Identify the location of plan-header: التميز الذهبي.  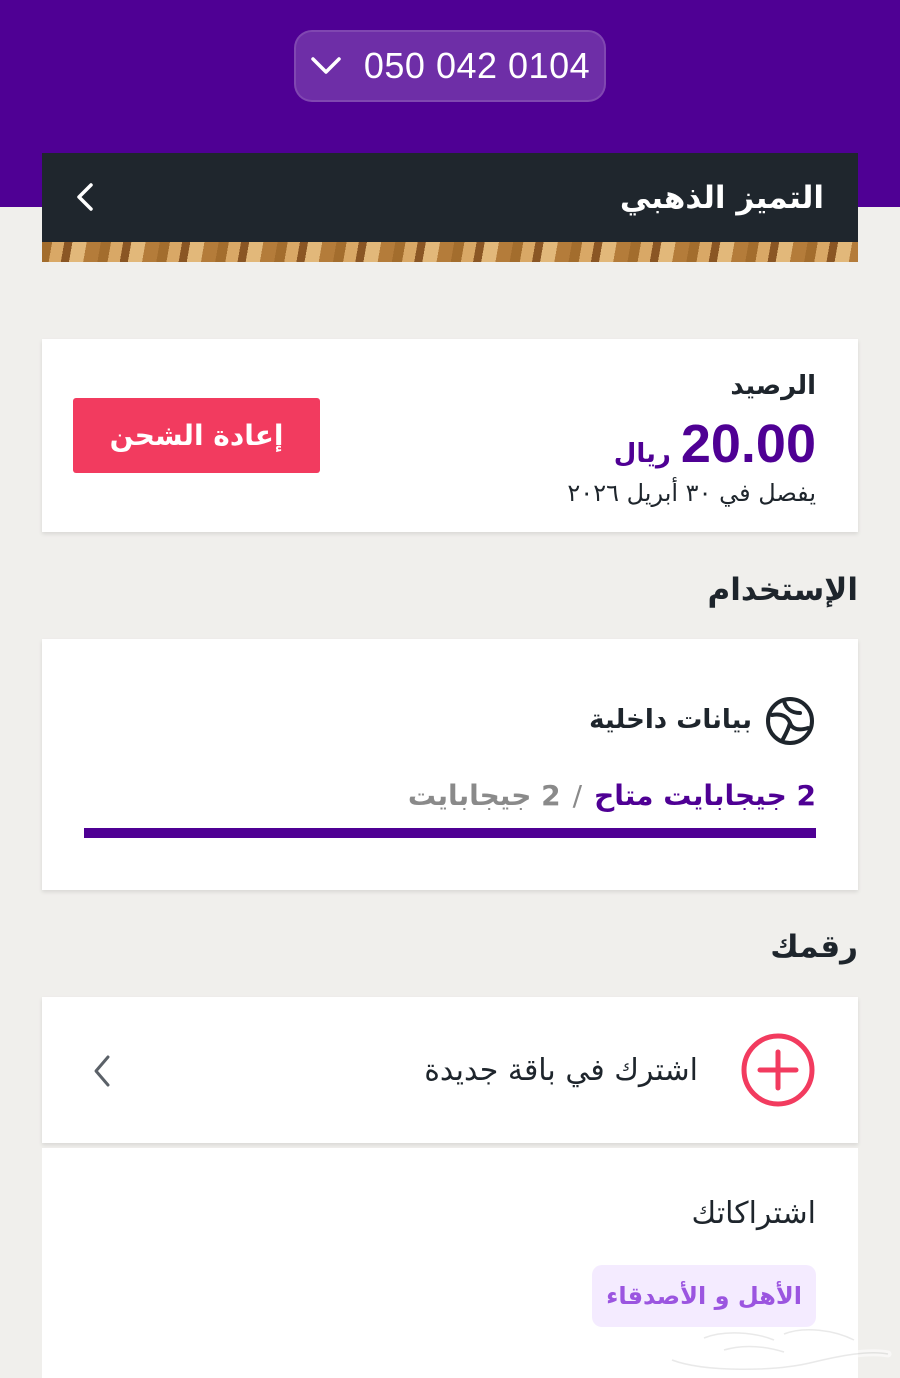
(450, 207).